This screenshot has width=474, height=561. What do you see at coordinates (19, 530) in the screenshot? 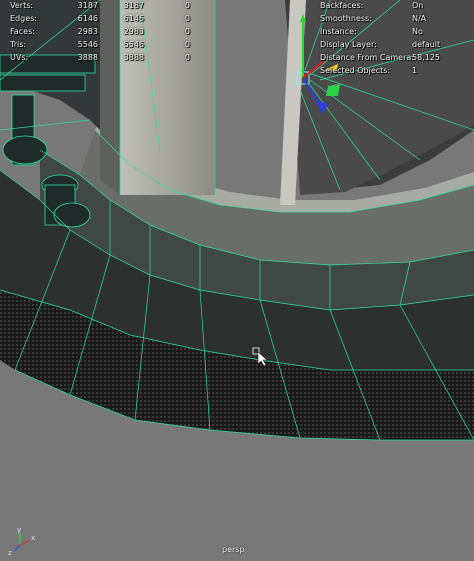
I see `axis-y-label: y` at bounding box center [19, 530].